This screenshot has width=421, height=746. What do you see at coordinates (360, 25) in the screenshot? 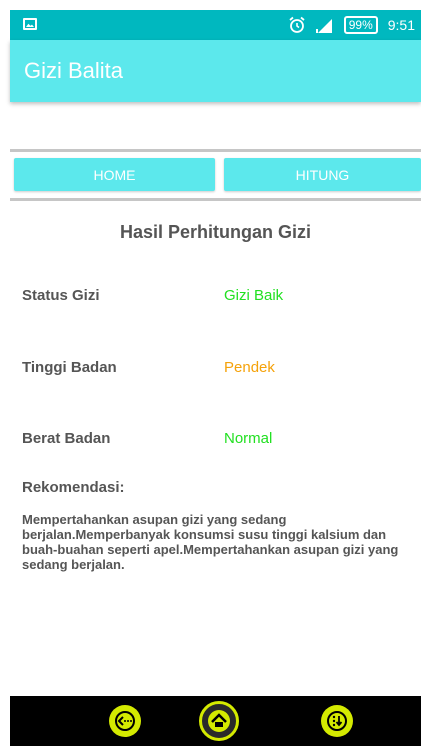
I see `battery-indicator: 99%` at bounding box center [360, 25].